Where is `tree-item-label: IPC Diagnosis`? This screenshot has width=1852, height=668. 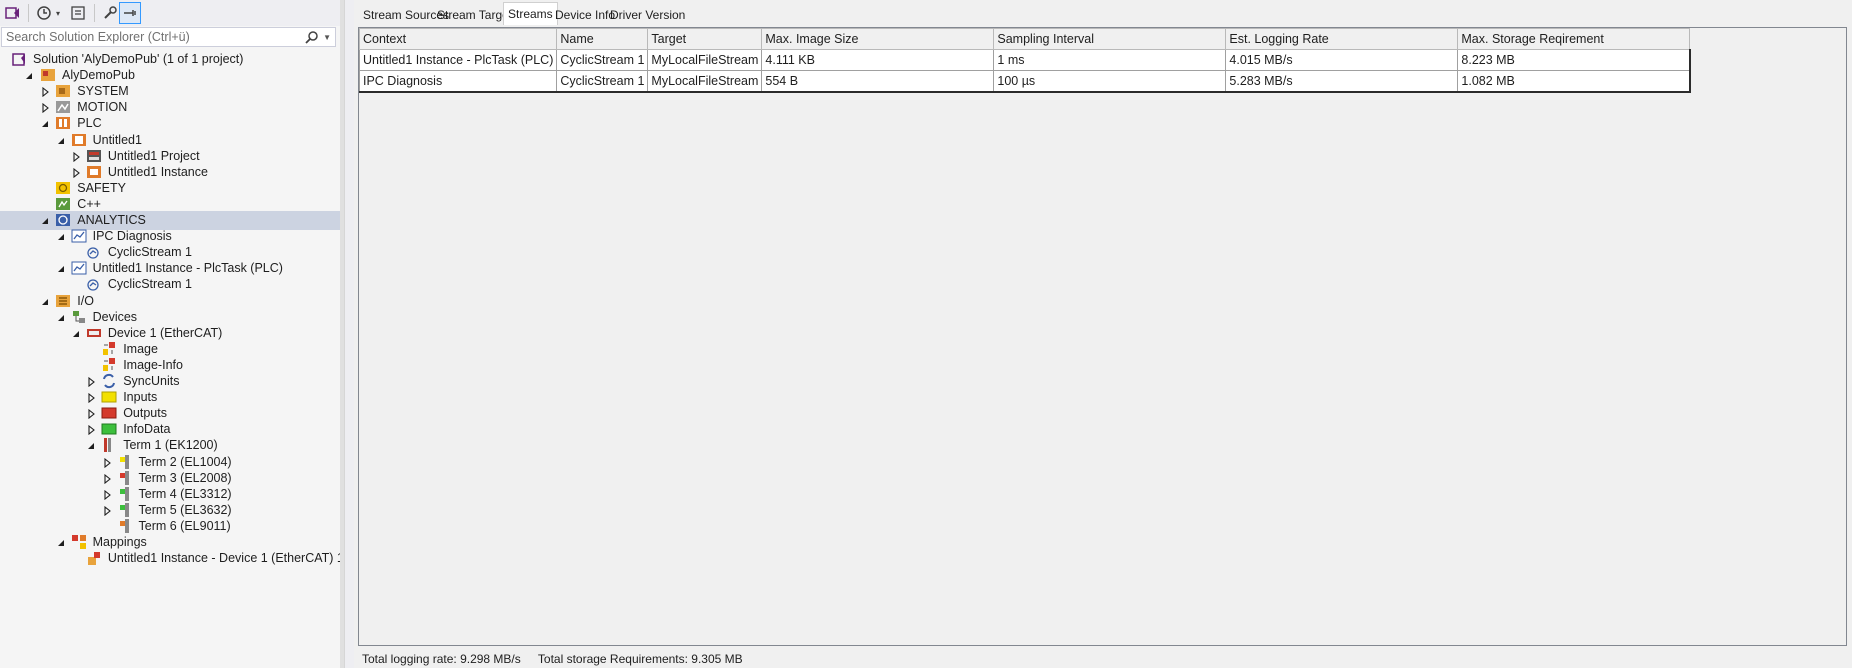
tree-item-label: IPC Diagnosis is located at coordinates (132, 236).